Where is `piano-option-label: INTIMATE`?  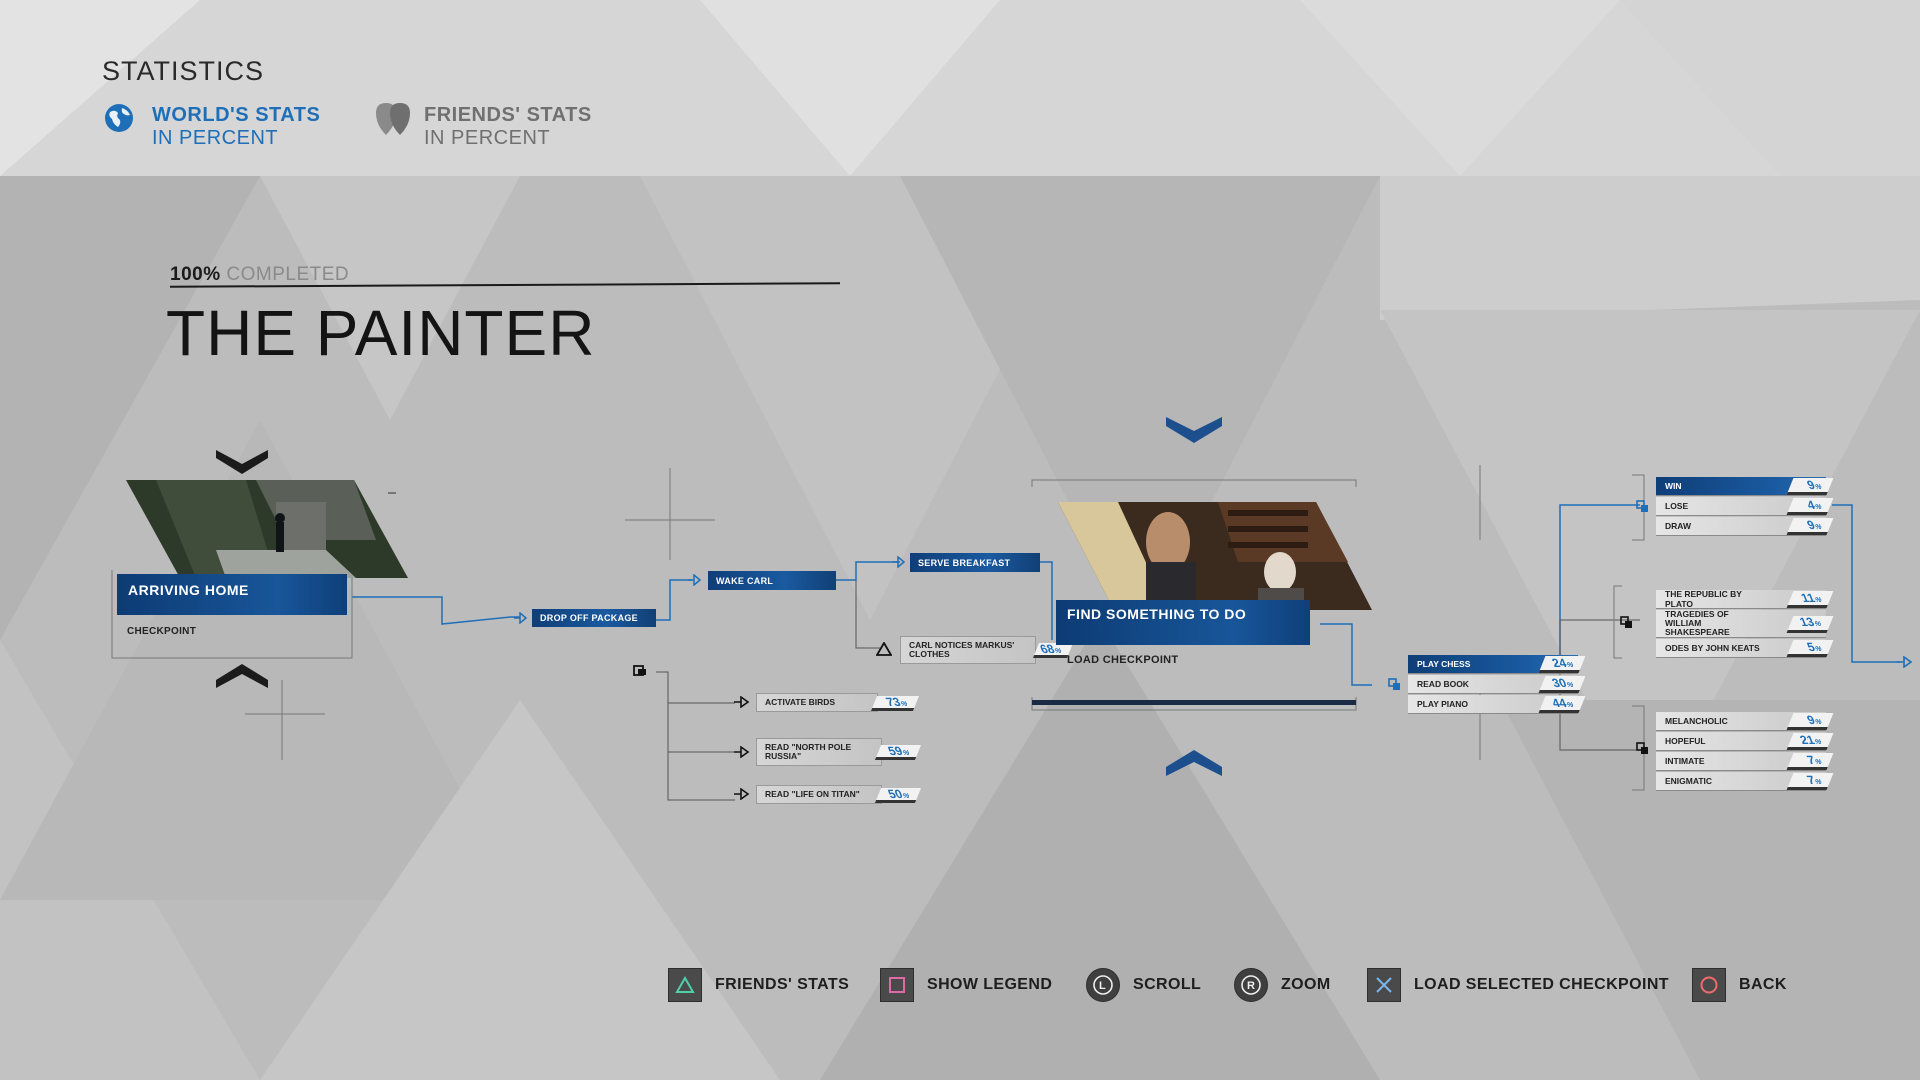 piano-option-label: INTIMATE is located at coordinates (1685, 761).